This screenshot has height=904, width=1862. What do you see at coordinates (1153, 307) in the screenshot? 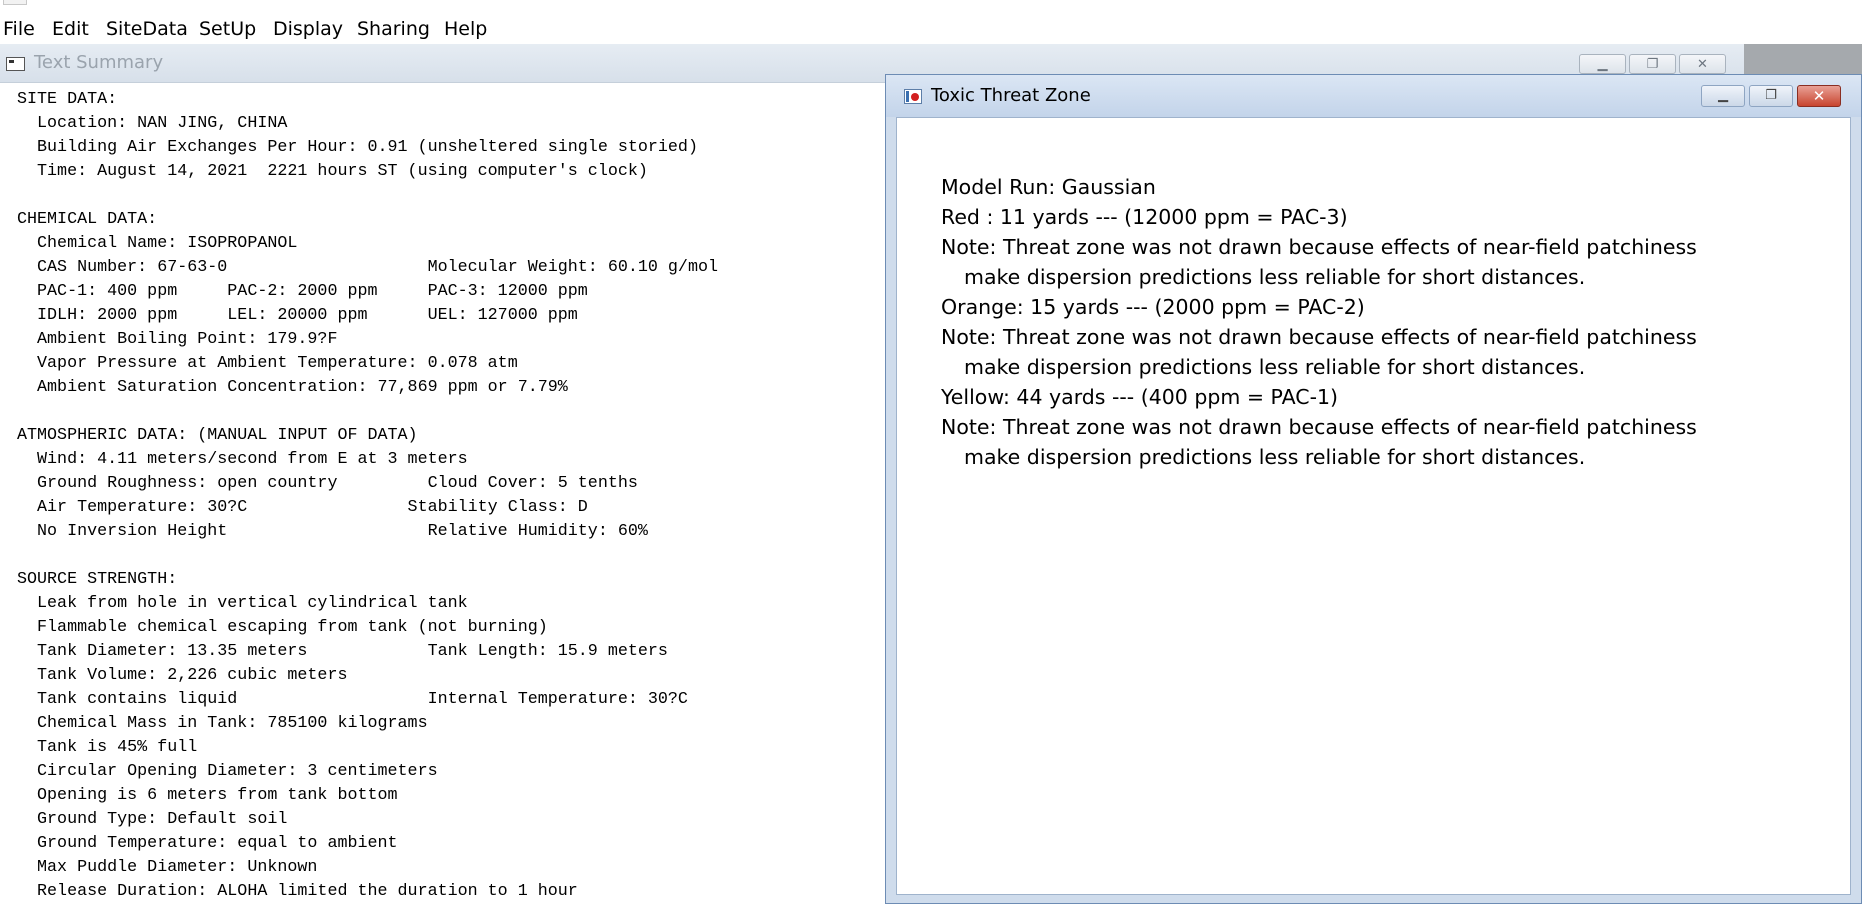
I see `threat-zone-line: Orange: 15 yards --- (2000 ppm = PAC-2)` at bounding box center [1153, 307].